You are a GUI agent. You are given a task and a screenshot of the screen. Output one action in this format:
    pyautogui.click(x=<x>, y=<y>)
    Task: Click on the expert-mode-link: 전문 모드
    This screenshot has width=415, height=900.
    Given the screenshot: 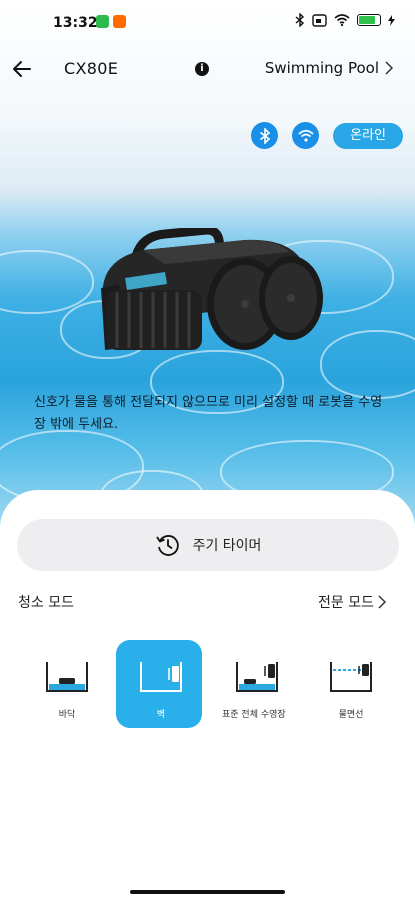 What is the action you would take?
    pyautogui.click(x=352, y=602)
    